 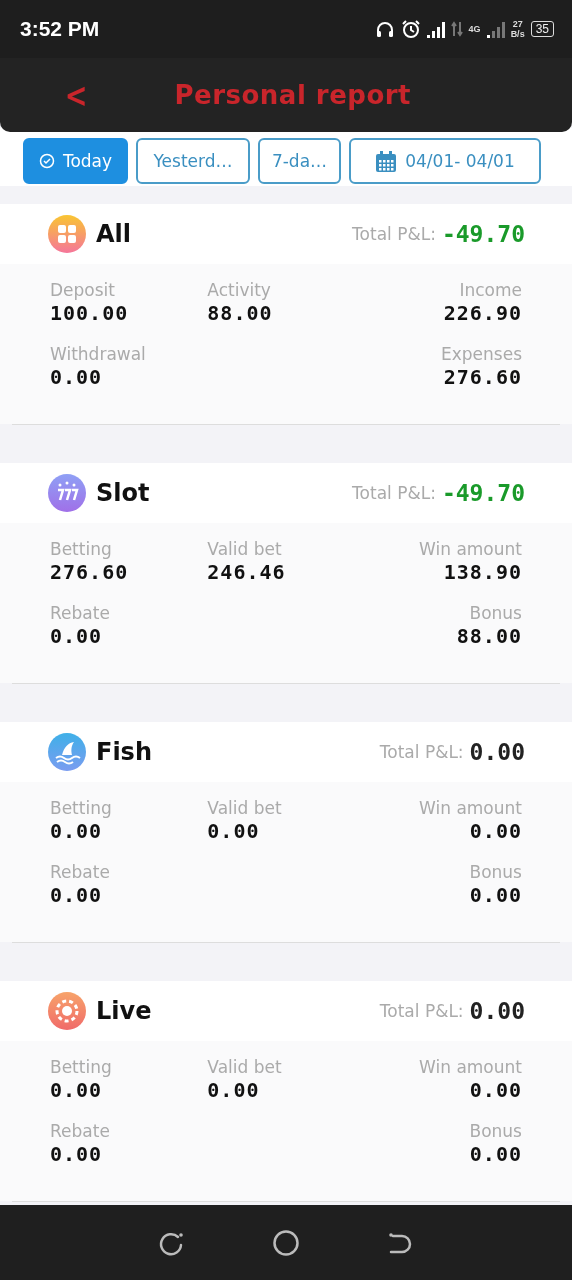 I want to click on chip-icon, so click(x=67, y=1011).